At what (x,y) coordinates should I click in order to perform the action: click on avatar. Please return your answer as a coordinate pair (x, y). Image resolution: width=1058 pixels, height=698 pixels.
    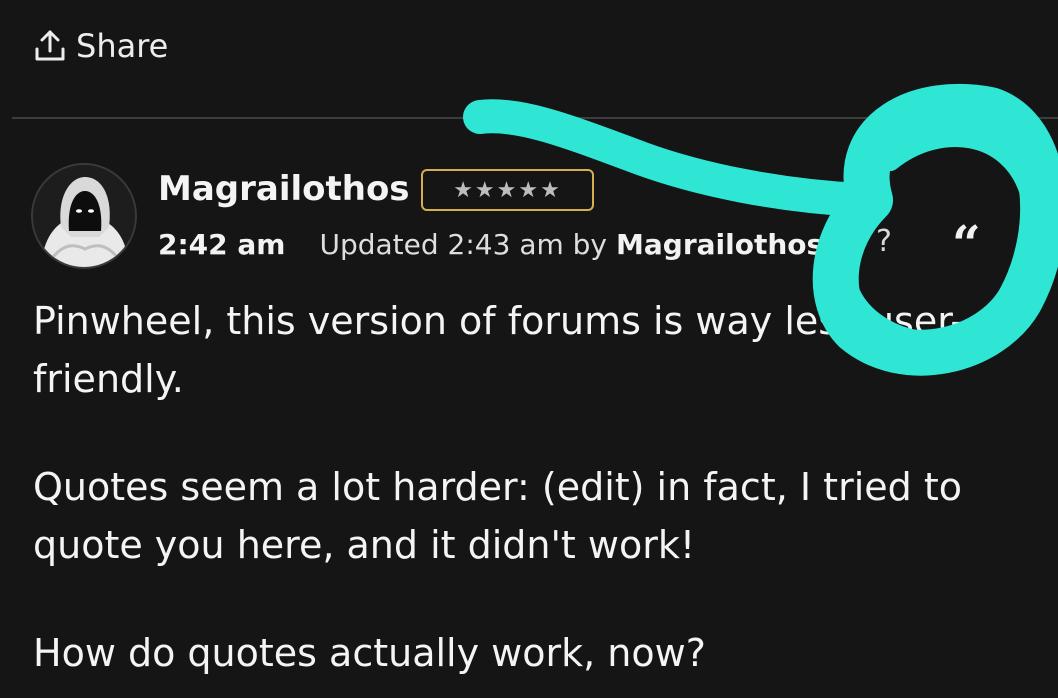
    Looking at the image, I should click on (84, 216).